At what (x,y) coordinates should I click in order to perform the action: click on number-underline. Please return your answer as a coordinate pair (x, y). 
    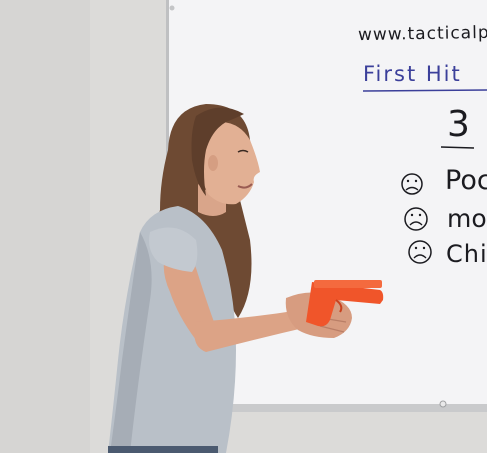
    Looking at the image, I should click on (457, 147).